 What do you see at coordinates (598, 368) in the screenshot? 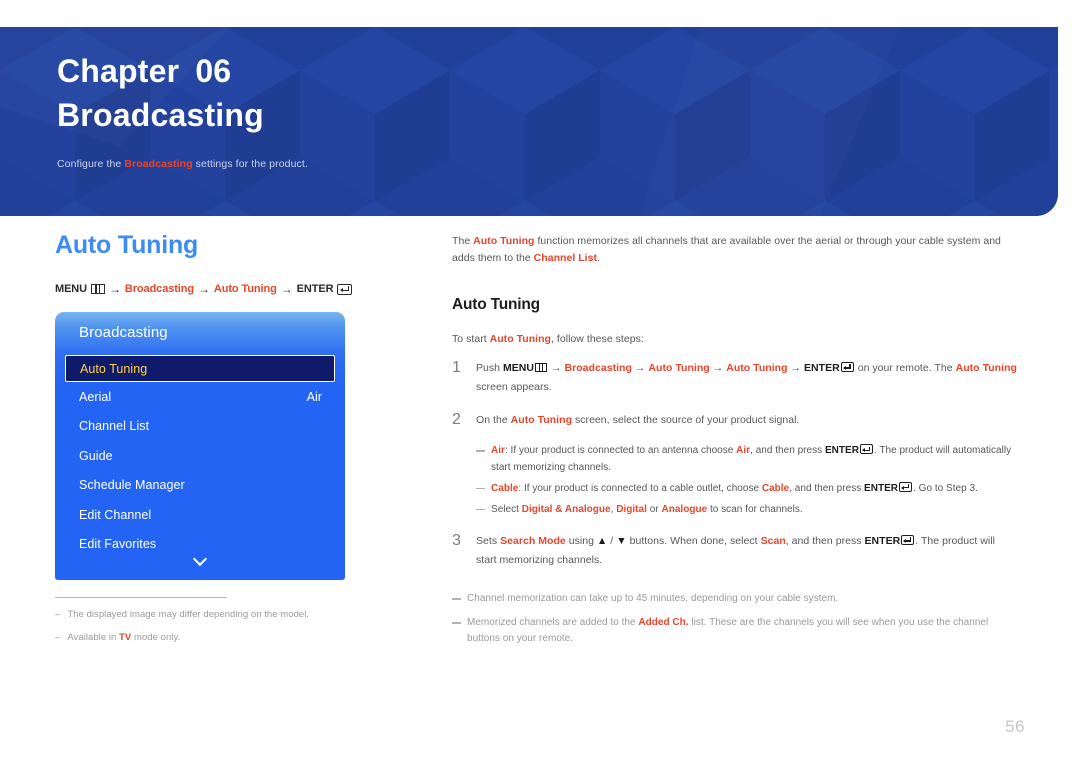
I see `step1-broadcasting: Broadcasting` at bounding box center [598, 368].